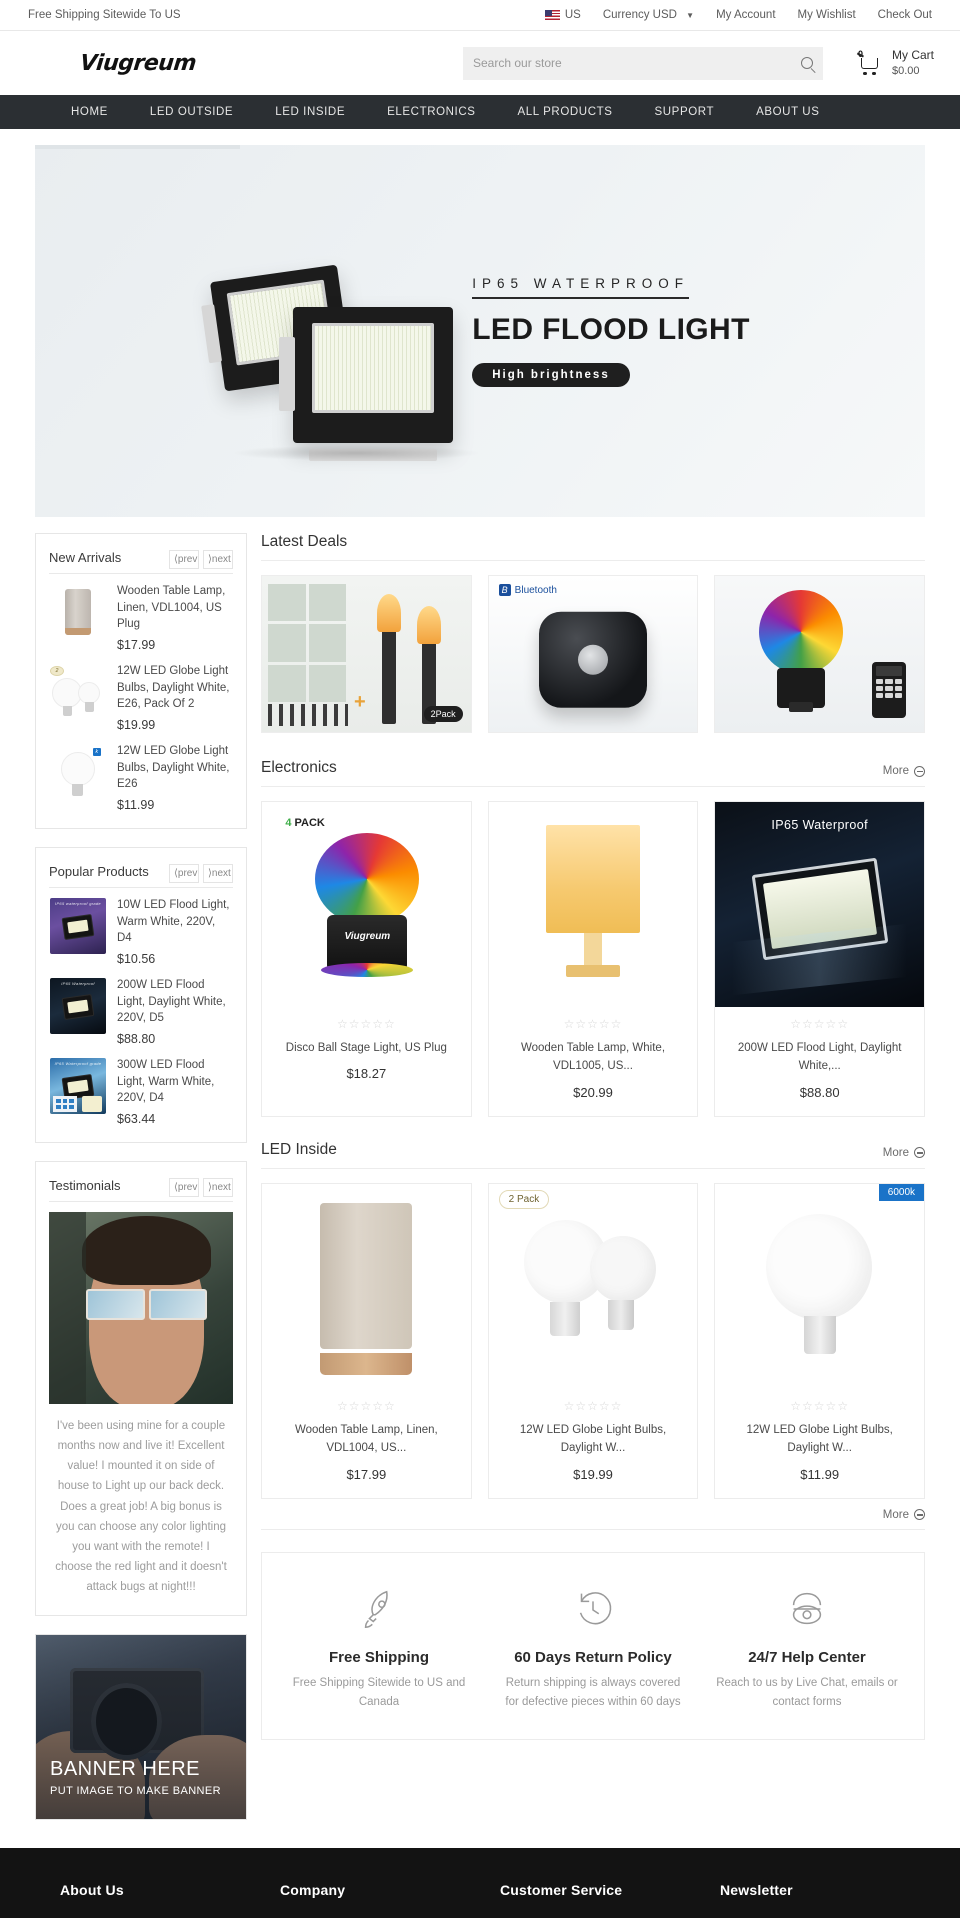 The width and height of the screenshot is (960, 1918). I want to click on testimonial-photo, so click(141, 1308).